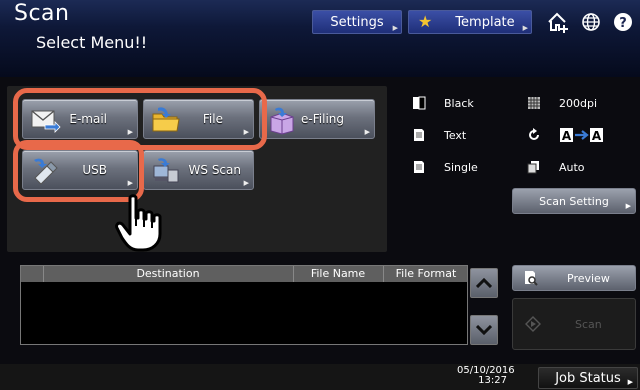 Image resolution: width=640 pixels, height=390 pixels. I want to click on help-icon: ?, so click(623, 22).